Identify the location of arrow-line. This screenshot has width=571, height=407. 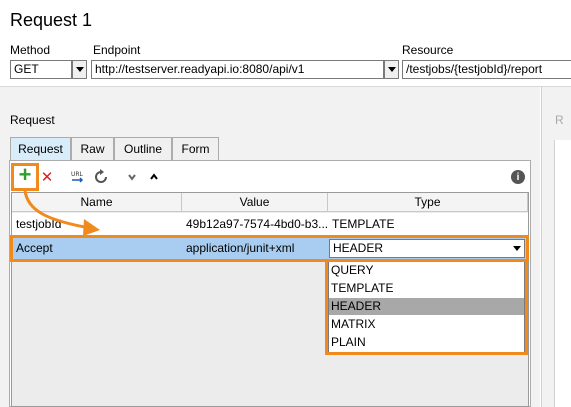
(57, 210).